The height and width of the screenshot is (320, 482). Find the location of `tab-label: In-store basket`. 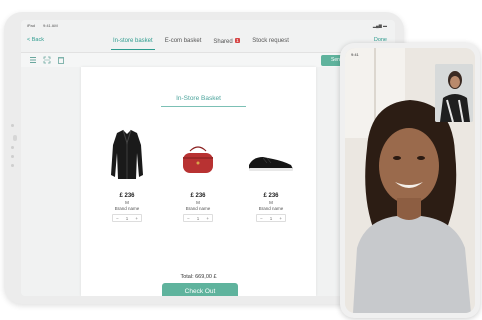

tab-label: In-store basket is located at coordinates (133, 41).